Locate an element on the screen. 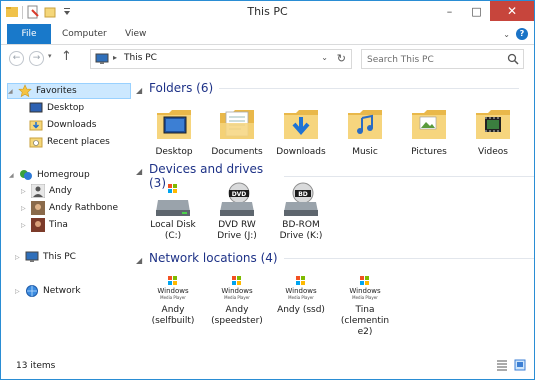 The image size is (535, 380). nav-item-downloads: Downloads is located at coordinates (62, 125).